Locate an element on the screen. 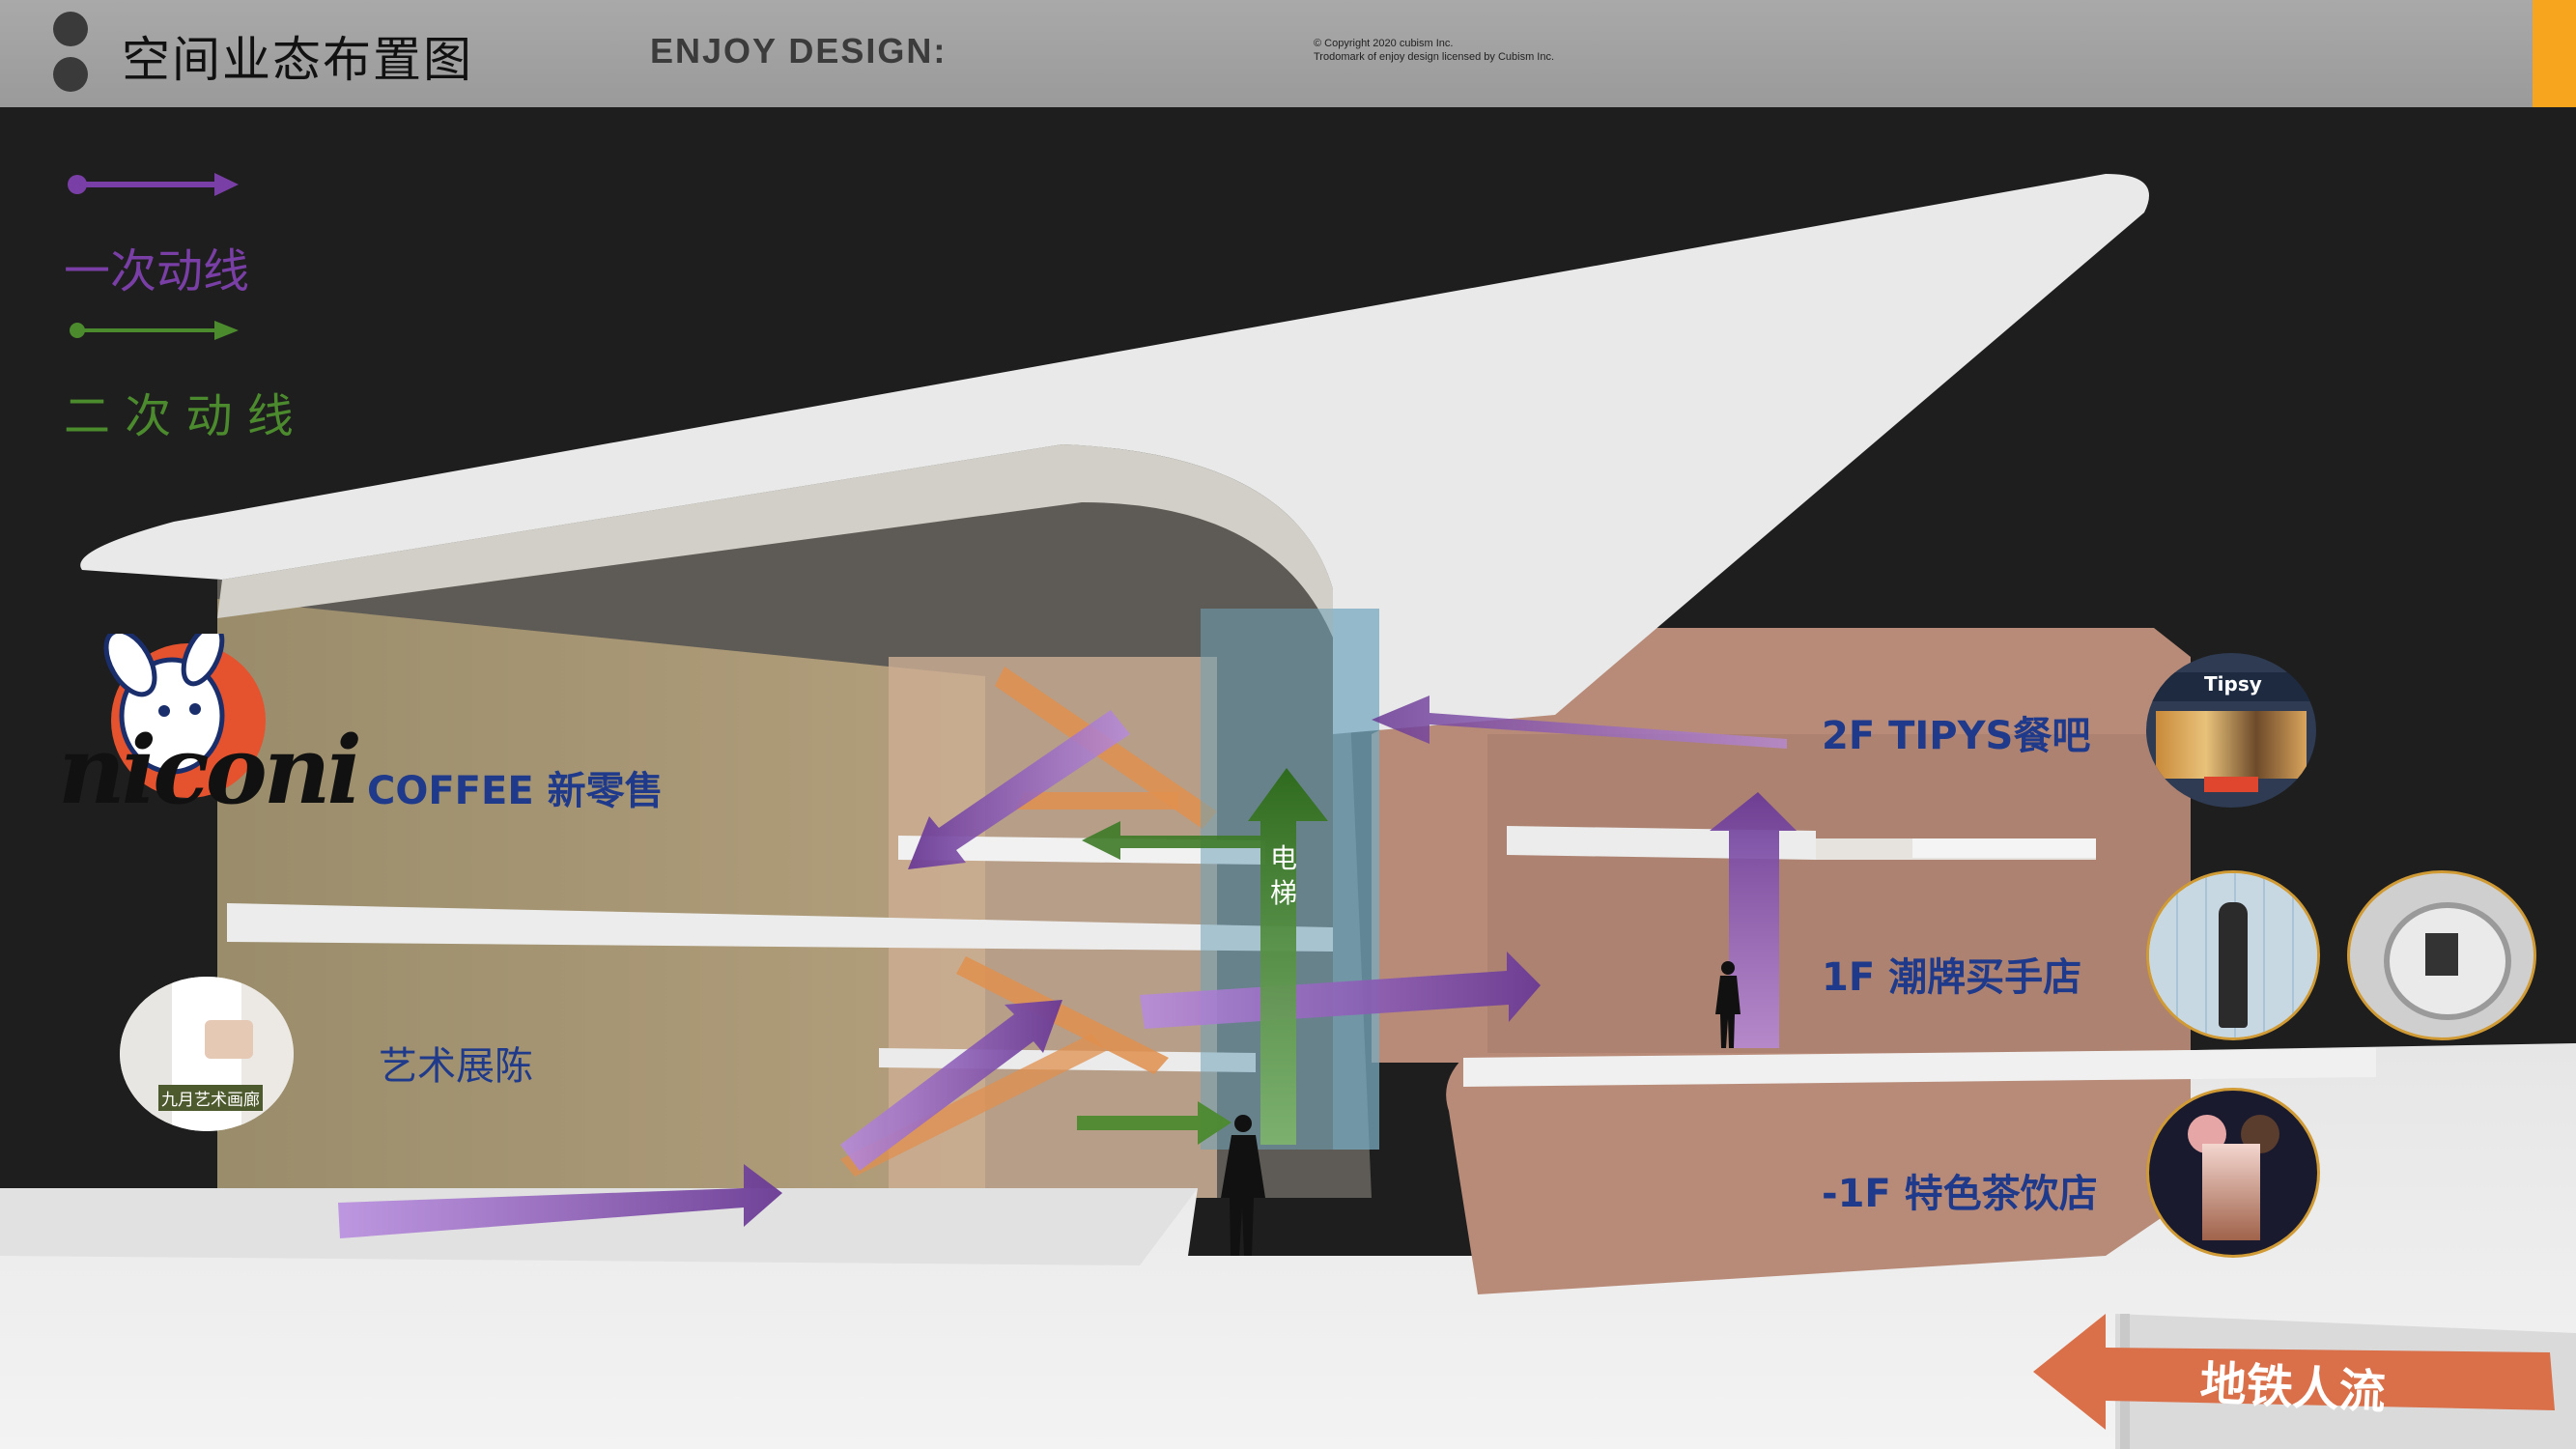  ice-cream-cone is located at coordinates (2231, 1192).